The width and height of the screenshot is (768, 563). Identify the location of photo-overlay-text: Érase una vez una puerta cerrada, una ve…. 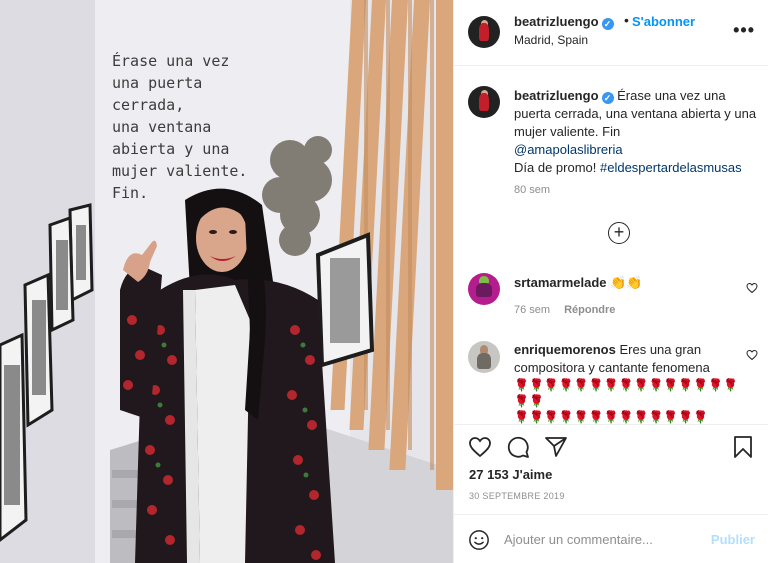
(180, 127).